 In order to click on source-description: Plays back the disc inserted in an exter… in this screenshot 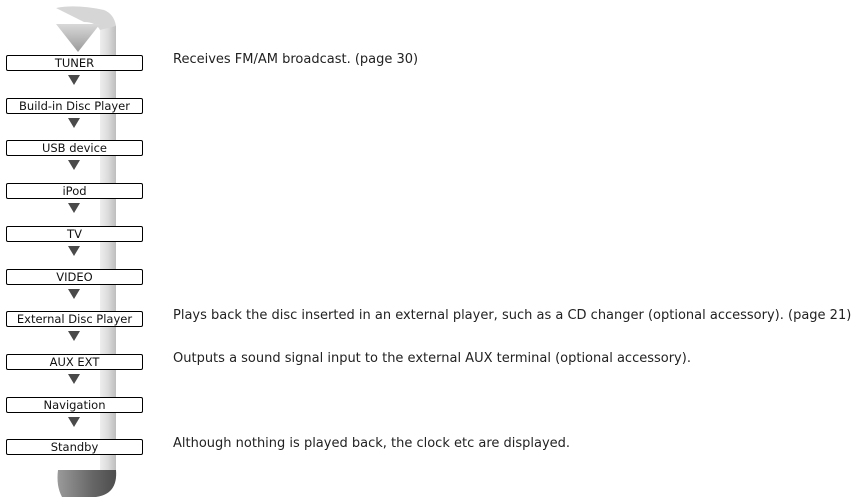, I will do `click(512, 316)`.